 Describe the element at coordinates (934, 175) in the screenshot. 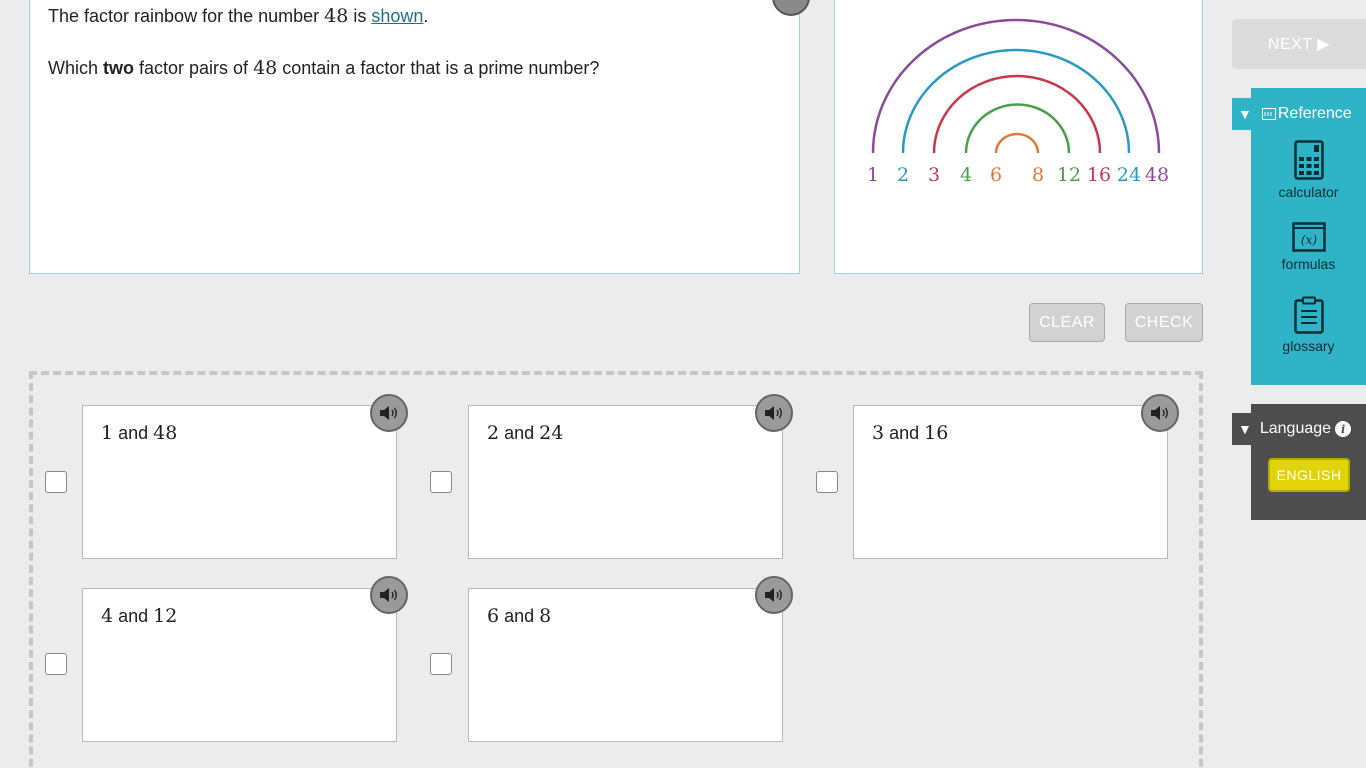

I see `rainbow-label: 3` at that location.